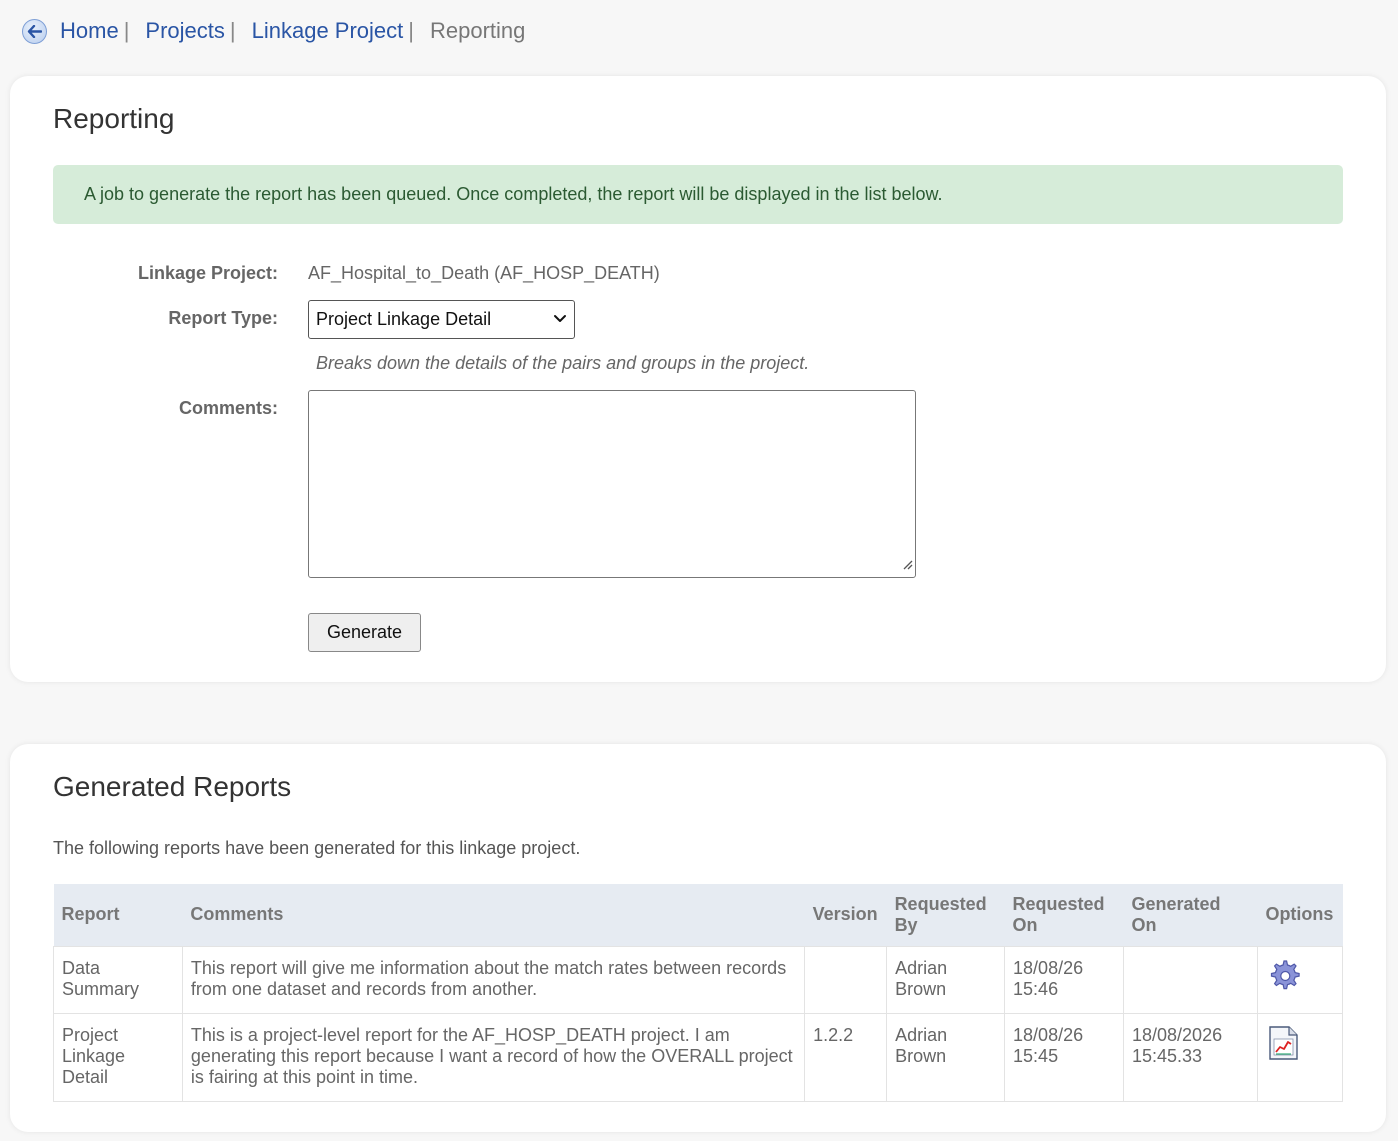  What do you see at coordinates (1284, 978) in the screenshot?
I see `gear-icon` at bounding box center [1284, 978].